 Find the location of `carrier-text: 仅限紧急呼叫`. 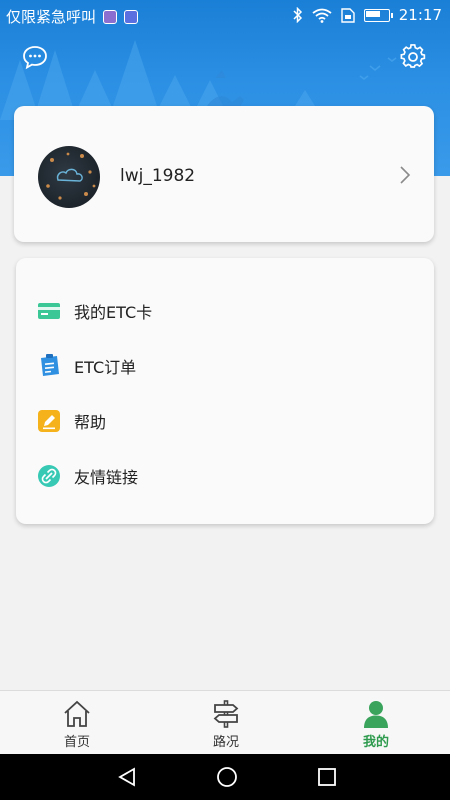

carrier-text: 仅限紧急呼叫 is located at coordinates (51, 17).